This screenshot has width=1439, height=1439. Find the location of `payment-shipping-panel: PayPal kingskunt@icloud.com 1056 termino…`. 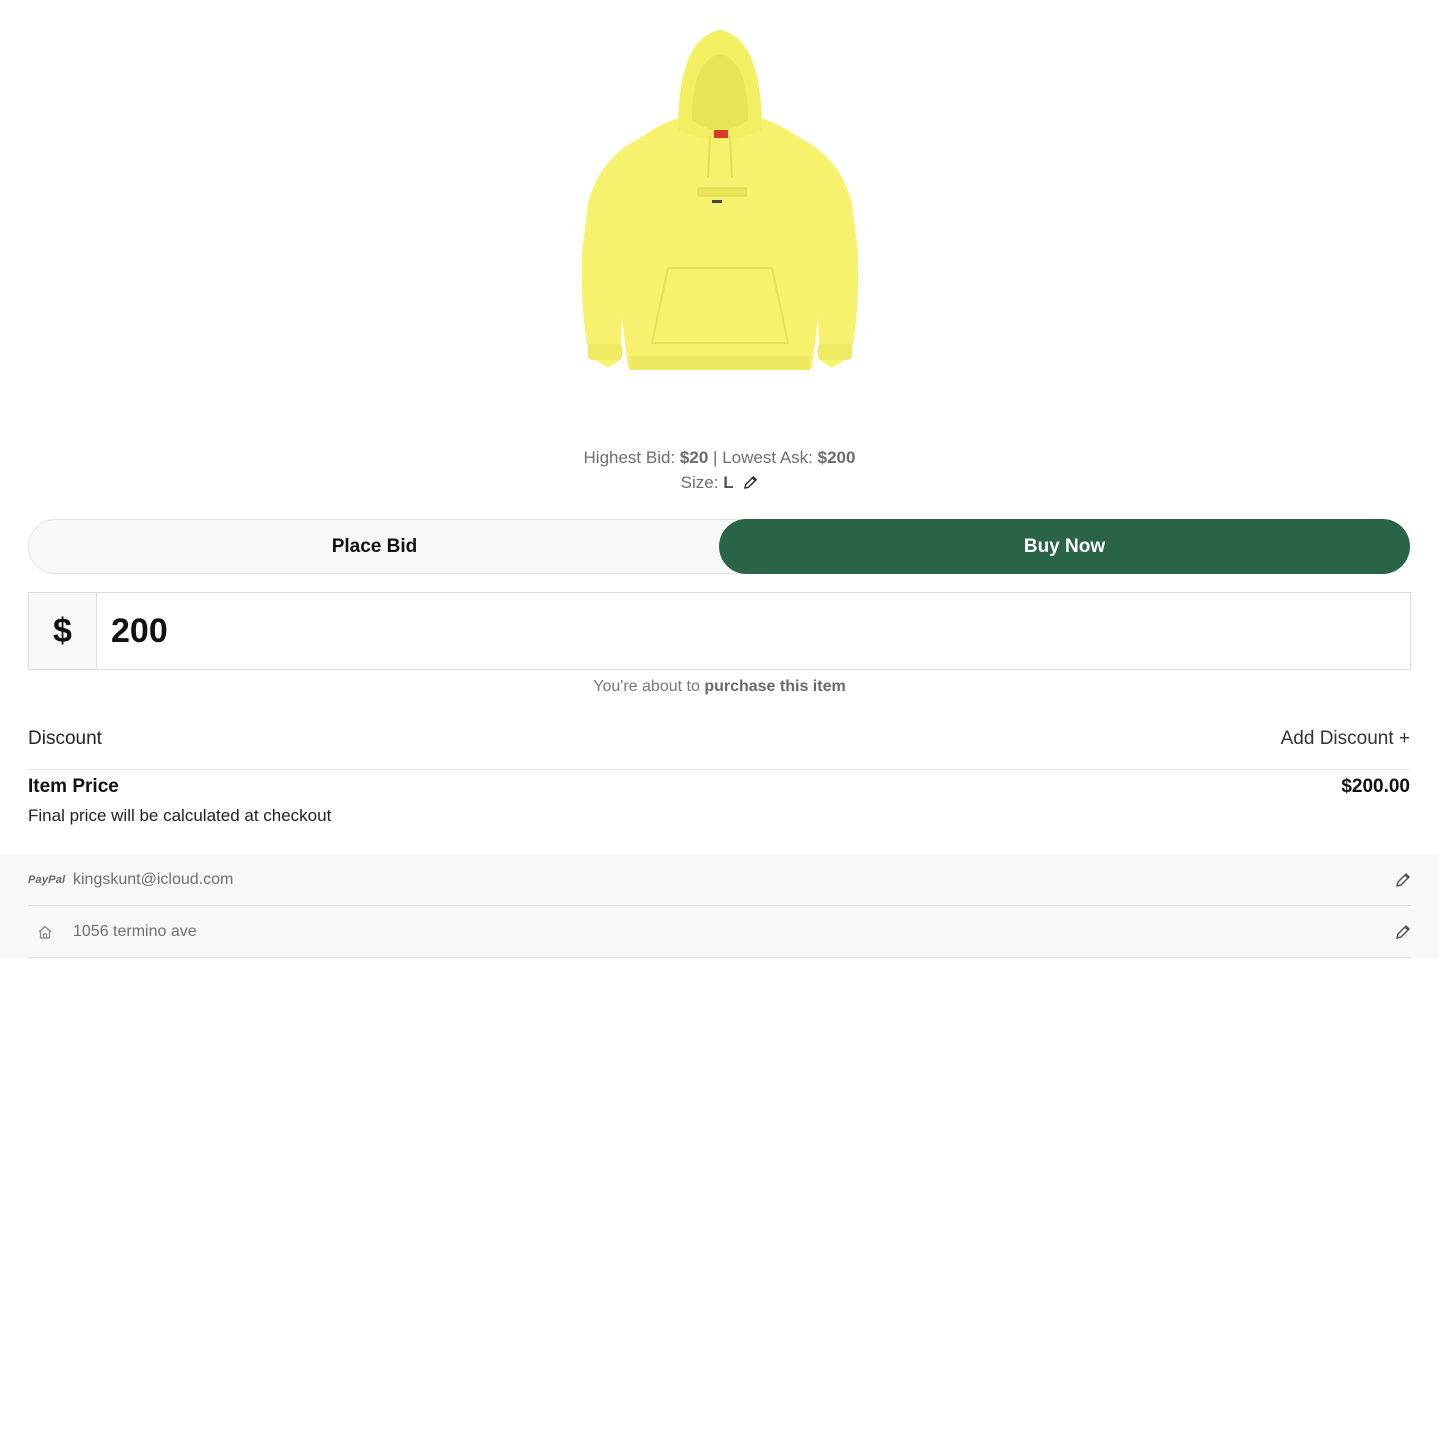

payment-shipping-panel: PayPal kingskunt@icloud.com 1056 termino… is located at coordinates (719, 906).